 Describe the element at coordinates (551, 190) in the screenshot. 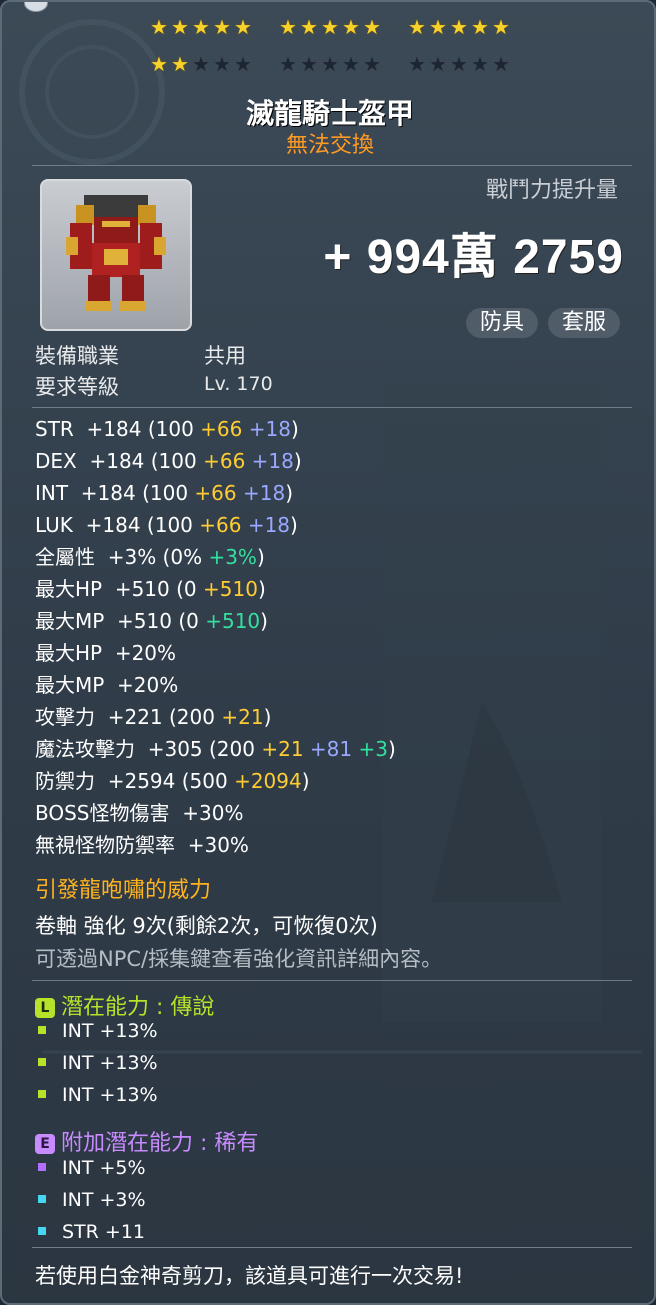

I see `combat-power-label: 戰鬥力提升量` at that location.